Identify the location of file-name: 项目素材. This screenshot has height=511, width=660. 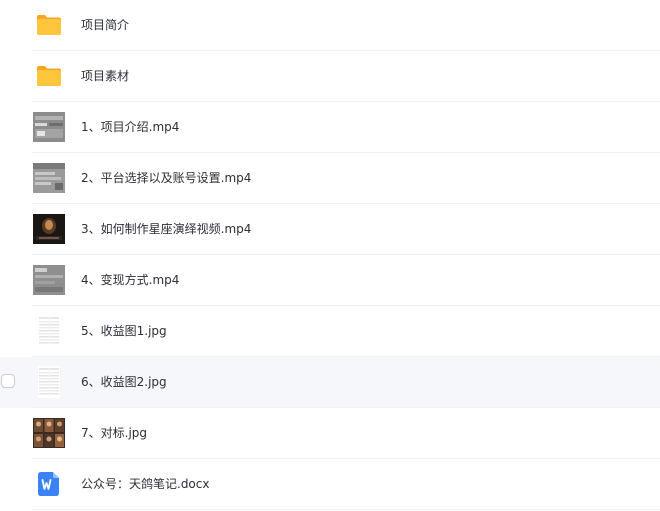
(105, 76).